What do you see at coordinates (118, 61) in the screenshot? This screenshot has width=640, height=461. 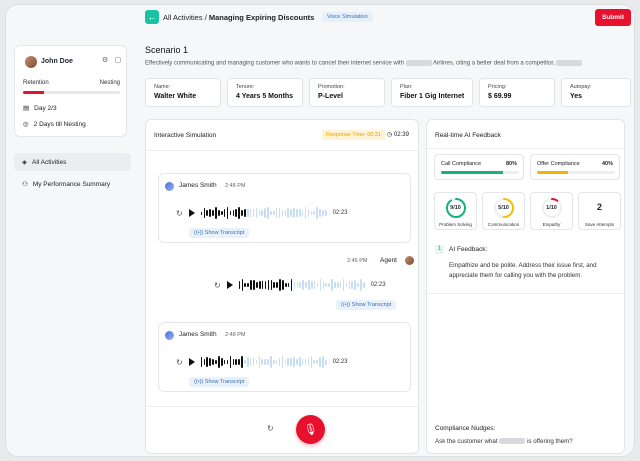 I see `panel-icon: ▢` at bounding box center [118, 61].